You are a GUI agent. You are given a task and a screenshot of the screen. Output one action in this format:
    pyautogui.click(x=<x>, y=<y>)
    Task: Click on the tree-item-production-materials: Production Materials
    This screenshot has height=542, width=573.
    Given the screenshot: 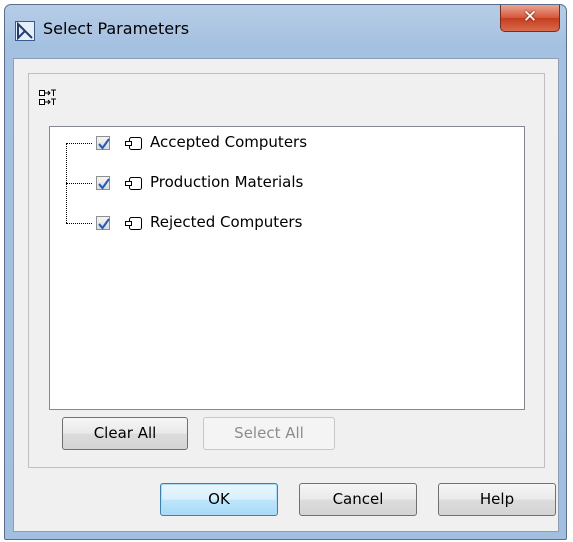 What is the action you would take?
    pyautogui.click(x=250, y=185)
    